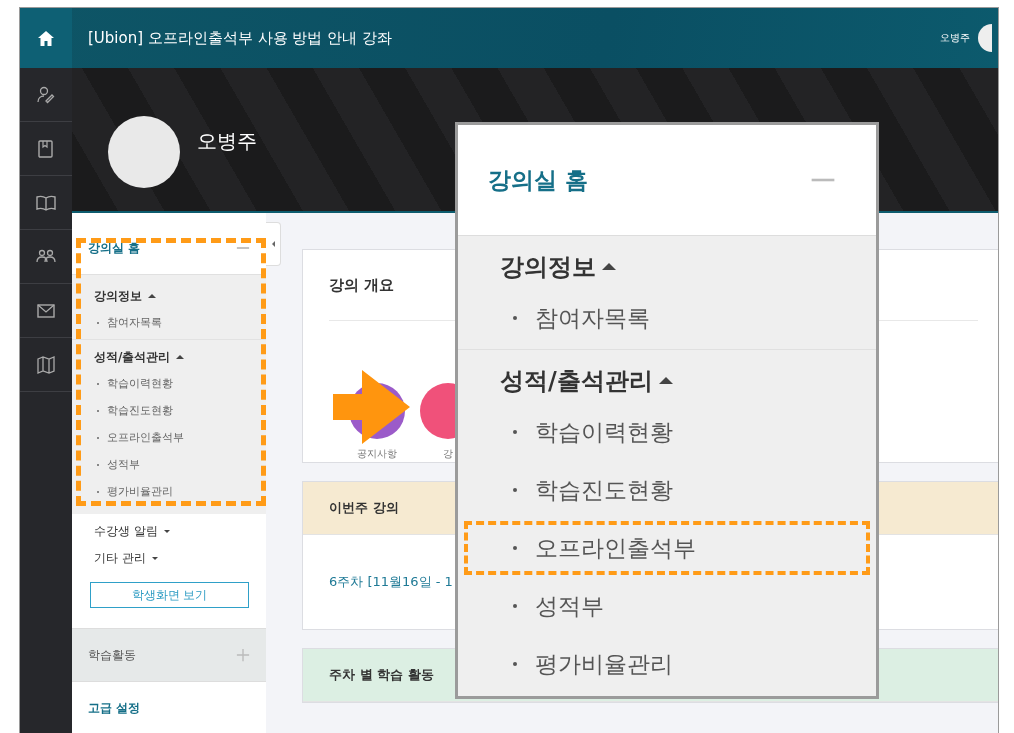 The width and height of the screenshot is (1014, 733). What do you see at coordinates (120, 558) in the screenshot?
I see `menu-heading: 기타 관리` at bounding box center [120, 558].